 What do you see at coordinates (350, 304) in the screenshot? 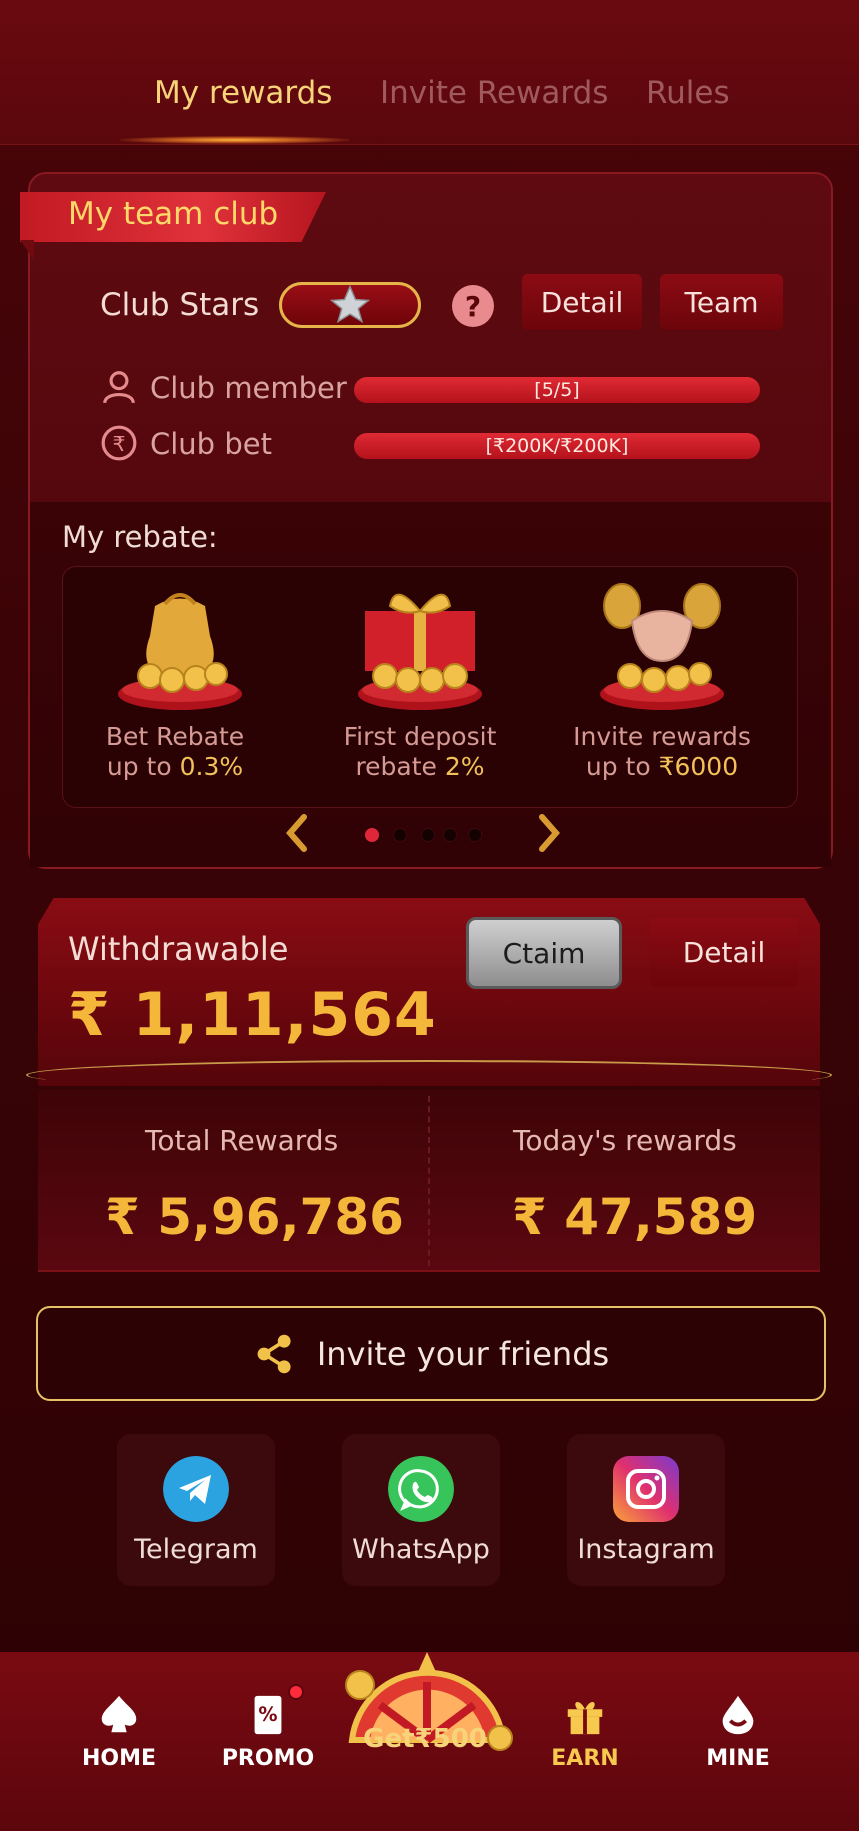
I see `star-icon` at bounding box center [350, 304].